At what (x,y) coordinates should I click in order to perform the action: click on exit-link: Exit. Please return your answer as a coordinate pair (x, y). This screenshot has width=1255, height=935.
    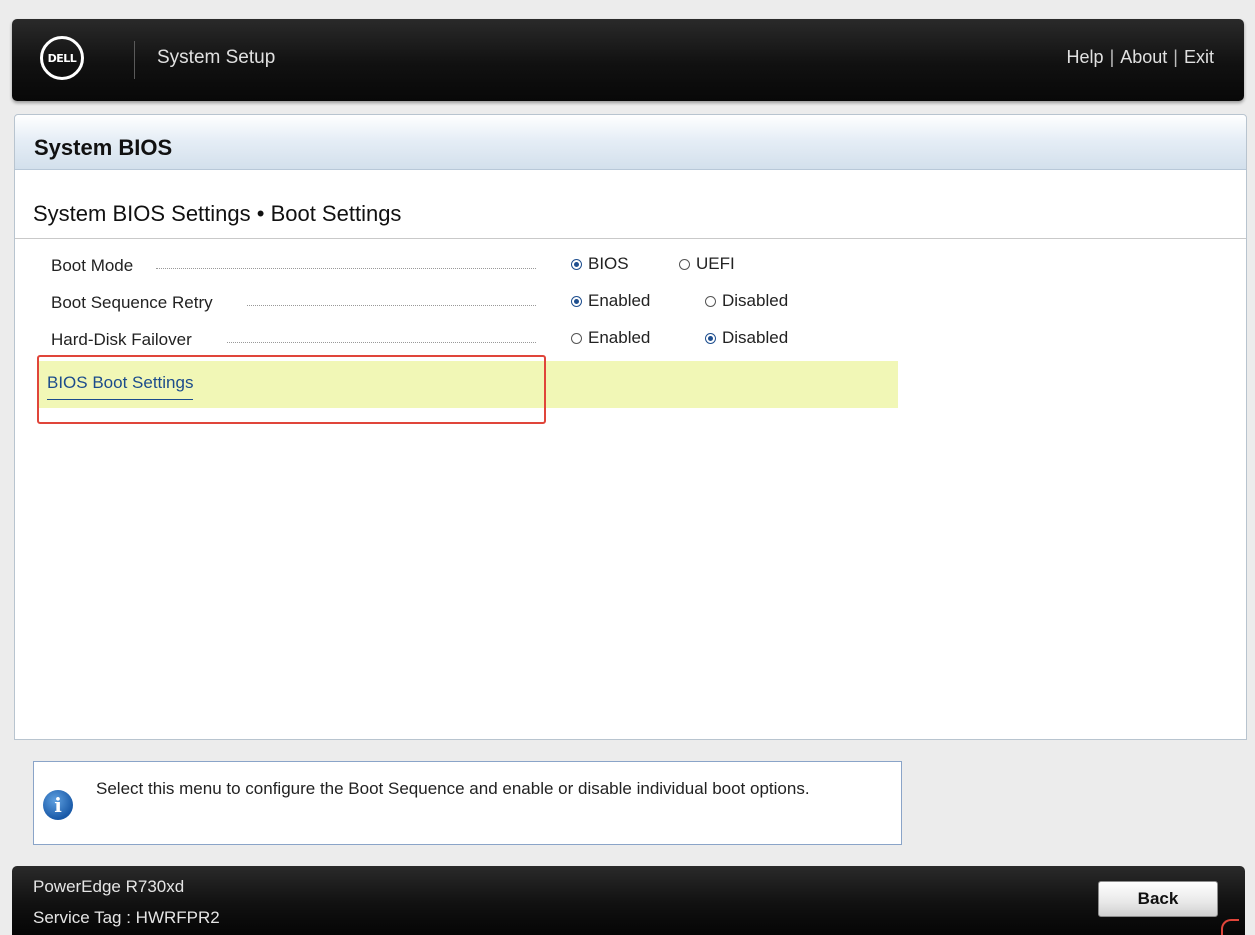
    Looking at the image, I should click on (1199, 57).